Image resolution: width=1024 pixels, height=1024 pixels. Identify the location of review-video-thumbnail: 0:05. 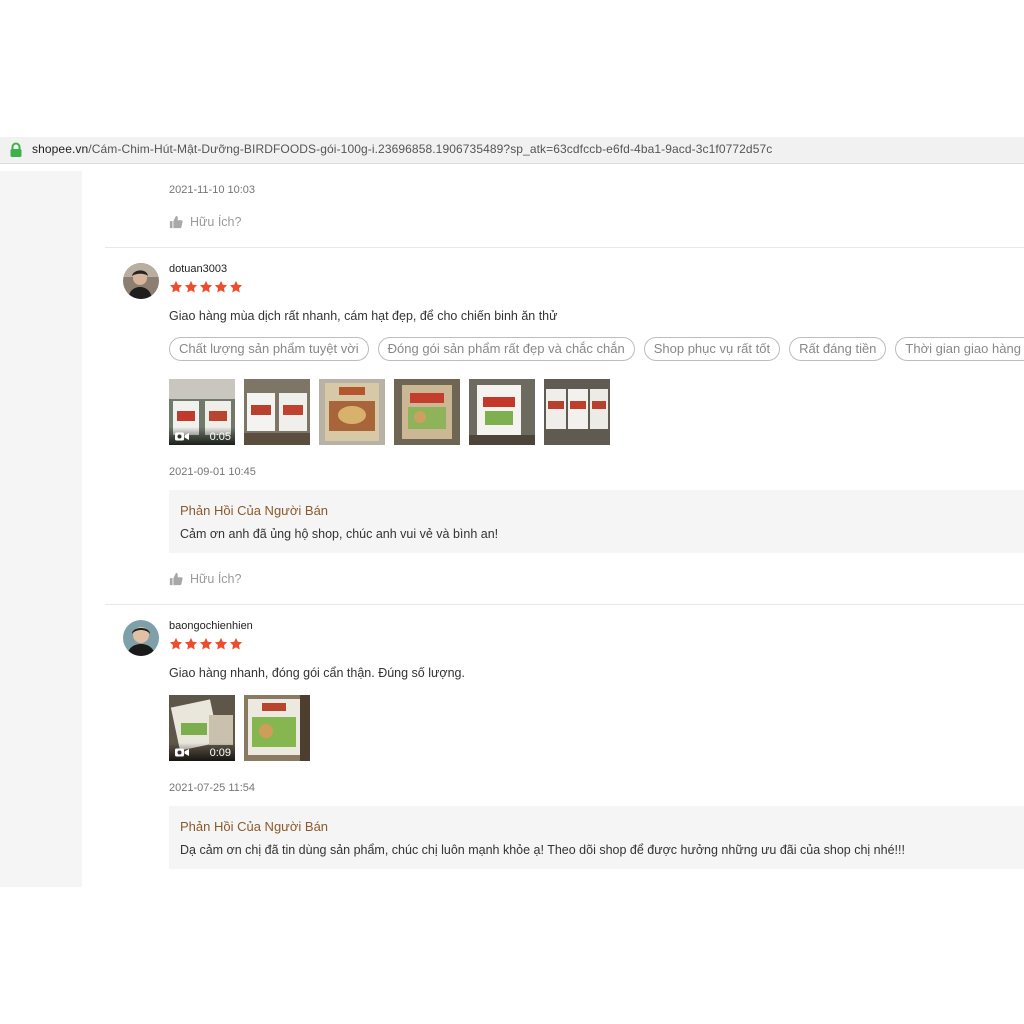
(202, 412).